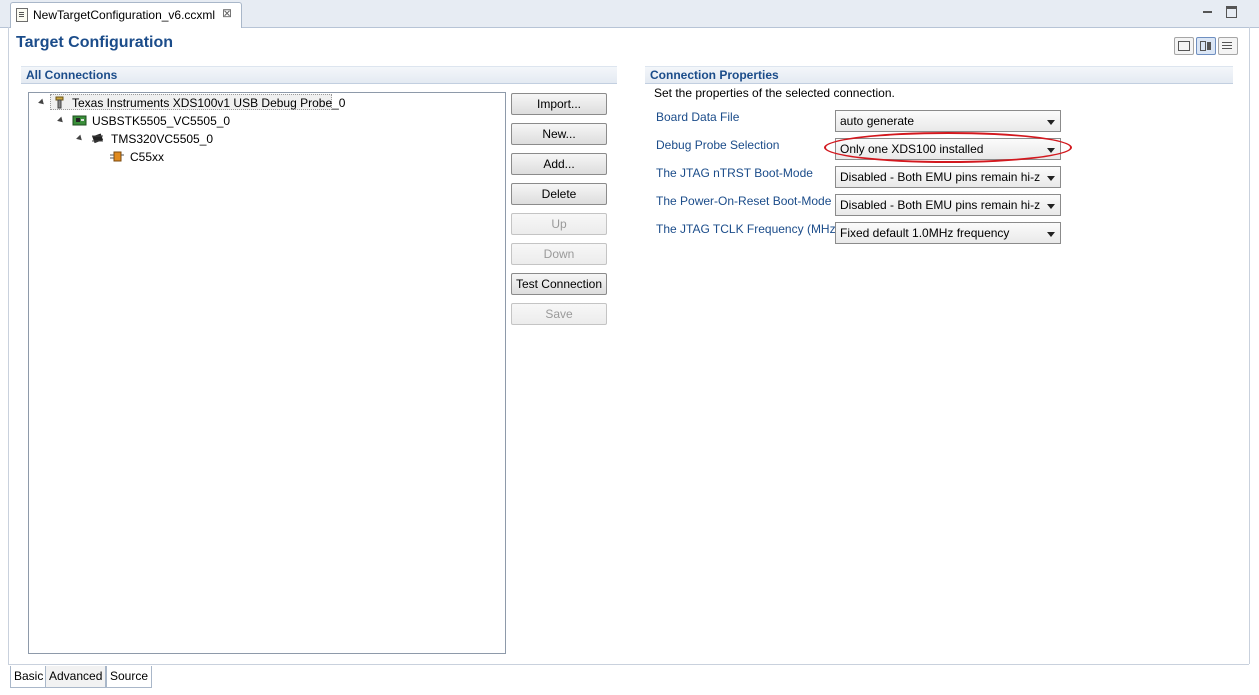  I want to click on test-connection-button: Test Connection, so click(559, 284).